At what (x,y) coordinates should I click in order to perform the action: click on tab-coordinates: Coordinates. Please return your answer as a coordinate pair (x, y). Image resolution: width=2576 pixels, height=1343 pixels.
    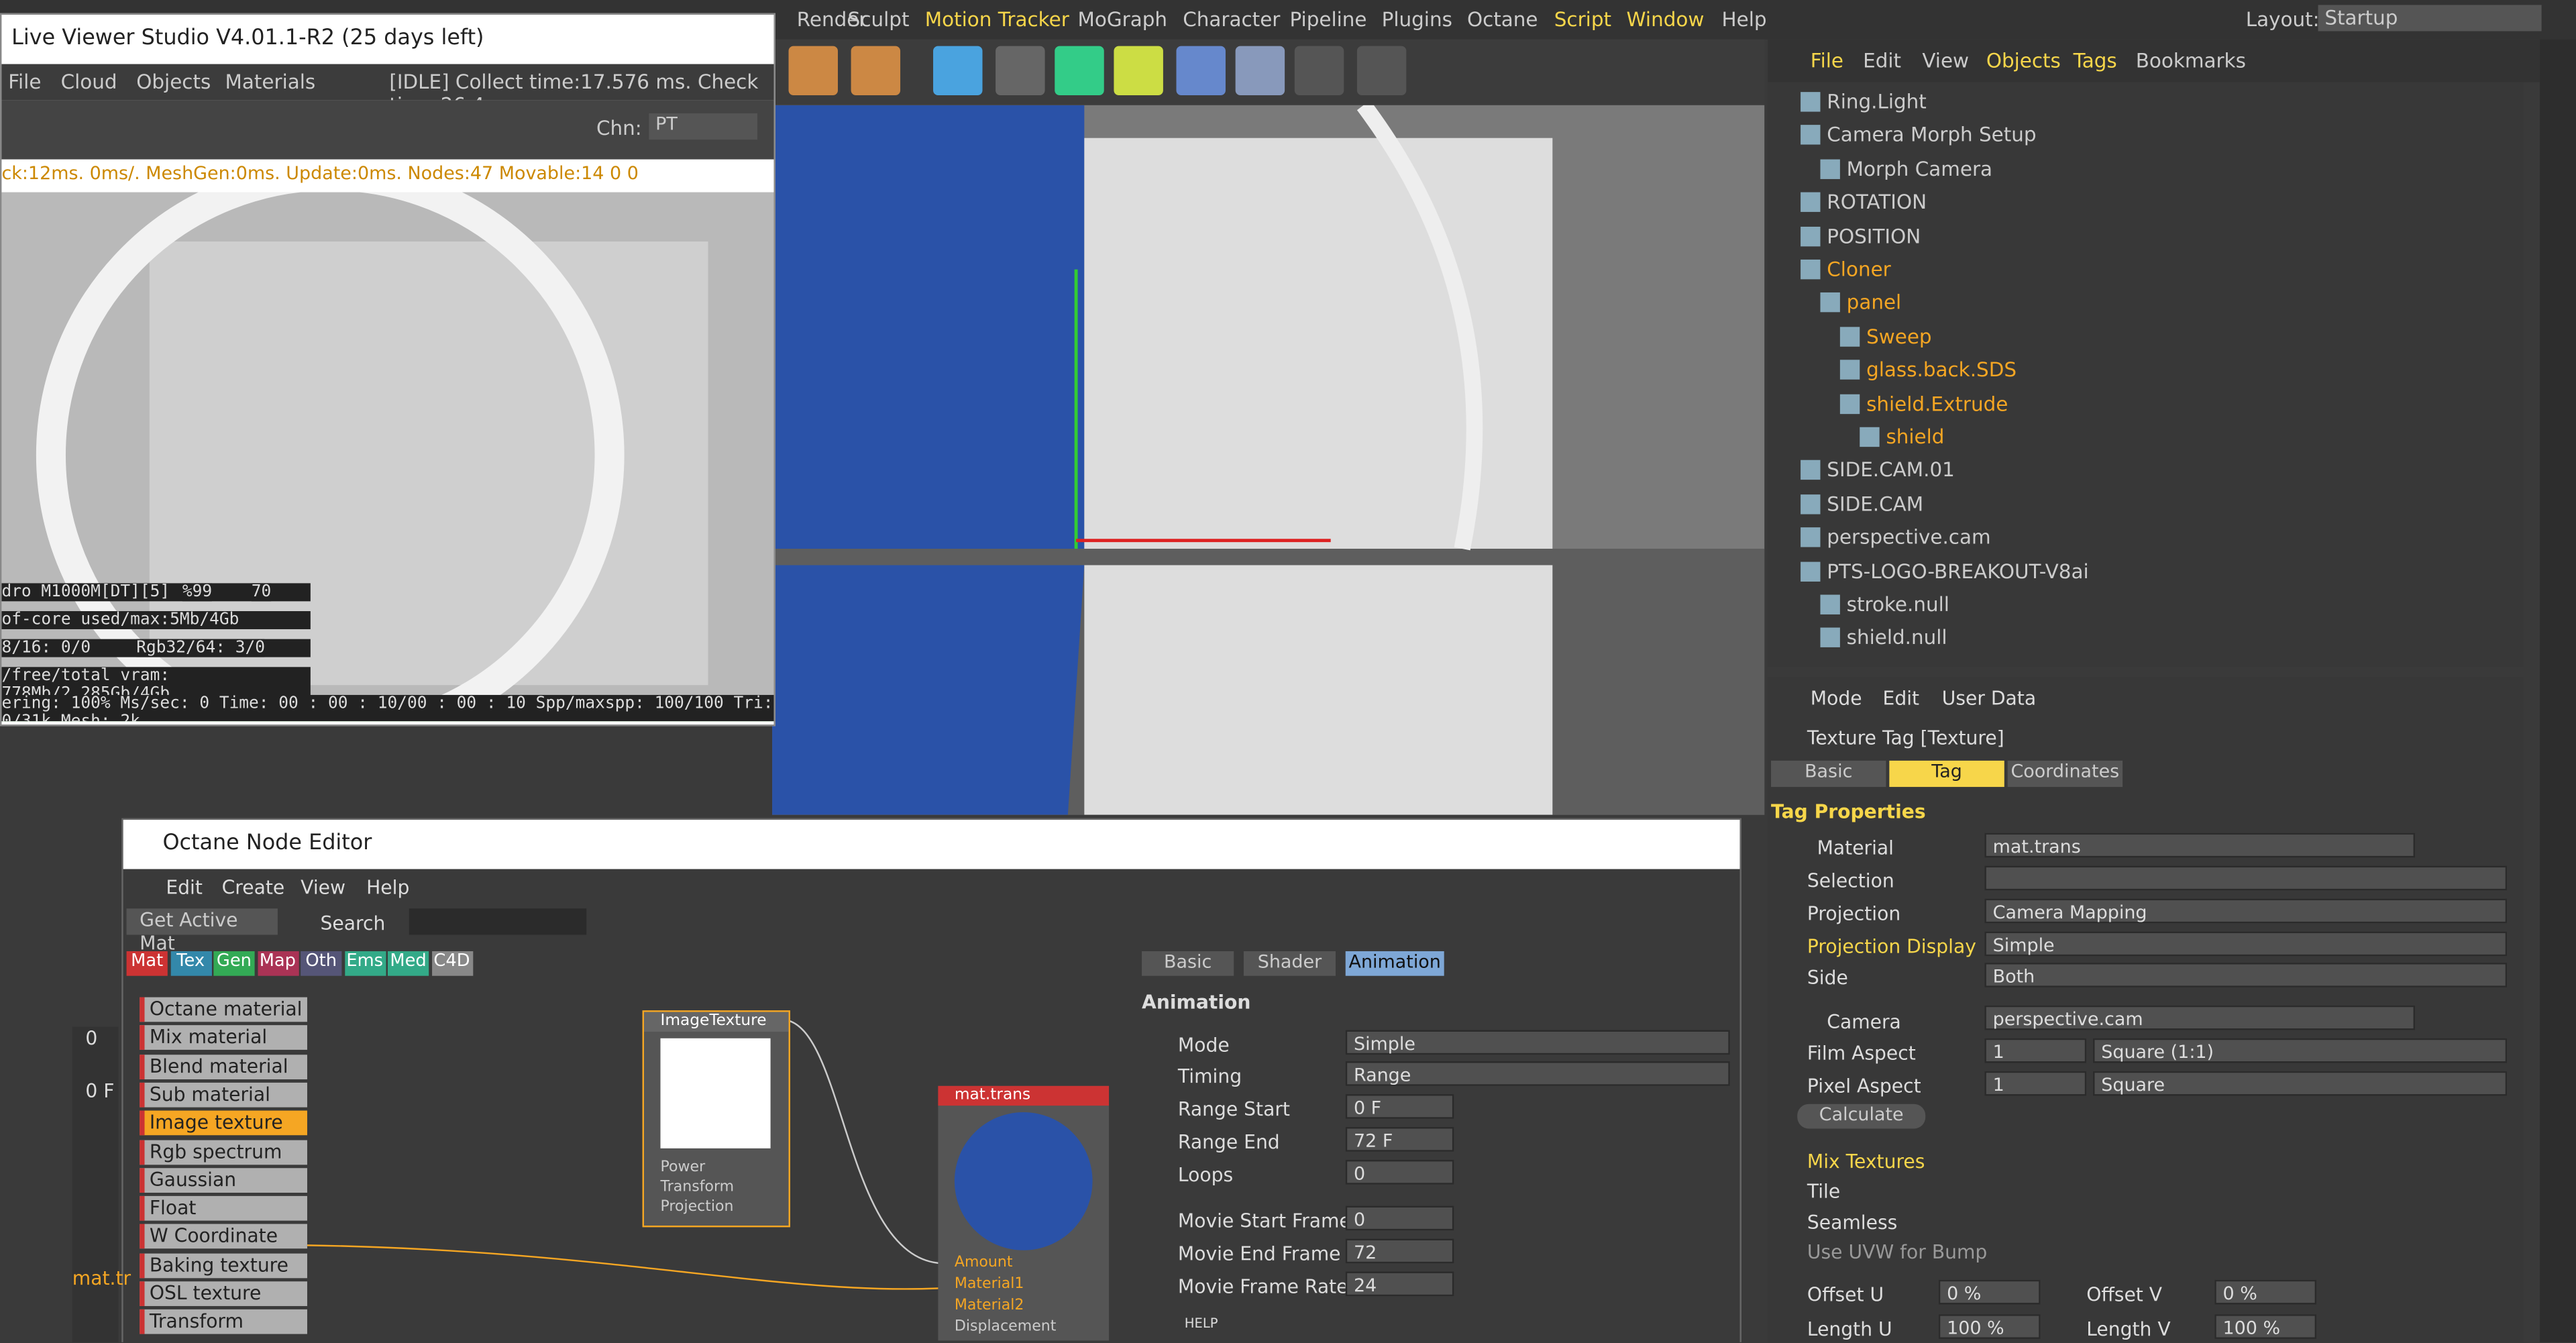
    Looking at the image, I should click on (2065, 774).